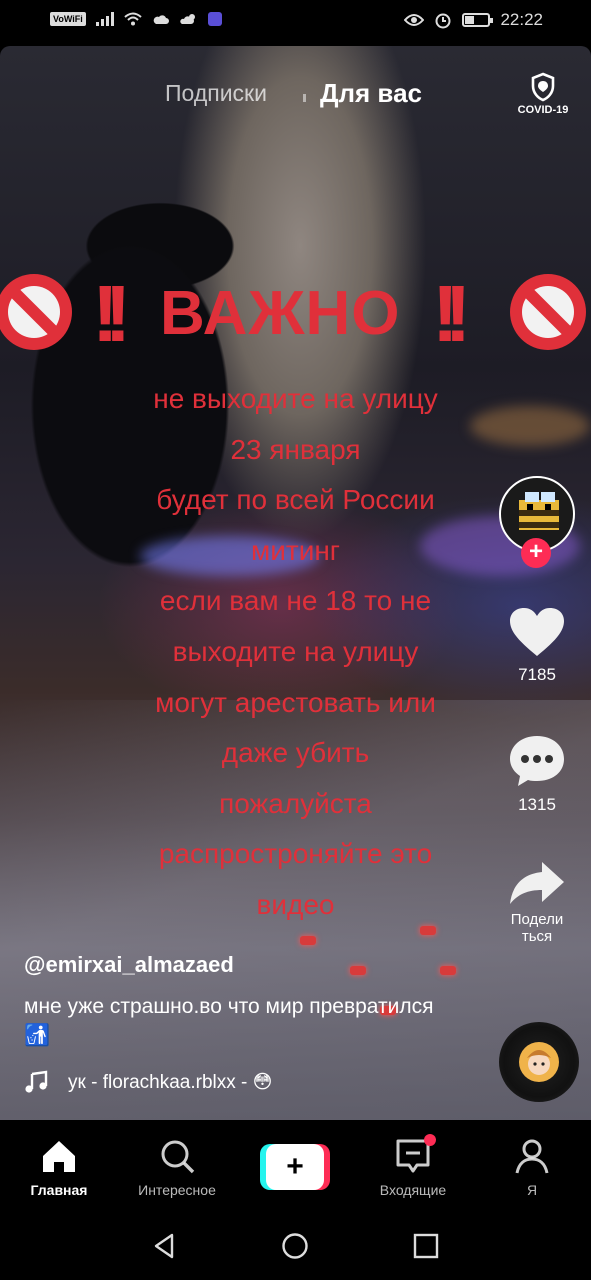  What do you see at coordinates (59, 1190) in the screenshot?
I see `nav-home-label: Главная` at bounding box center [59, 1190].